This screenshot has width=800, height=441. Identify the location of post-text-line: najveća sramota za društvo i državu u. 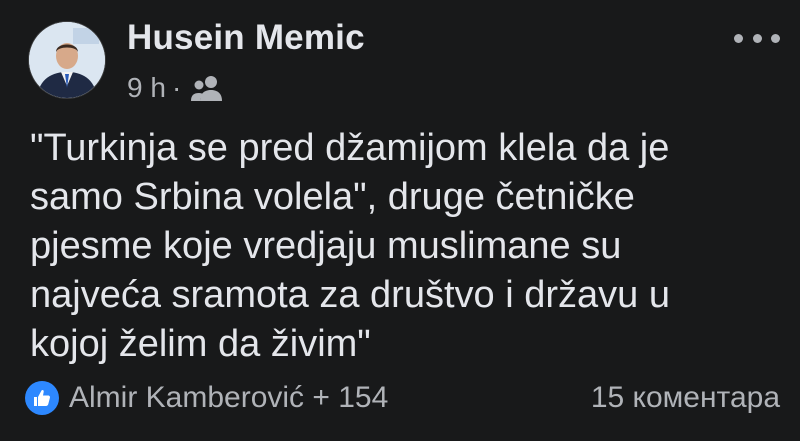
(350, 295).